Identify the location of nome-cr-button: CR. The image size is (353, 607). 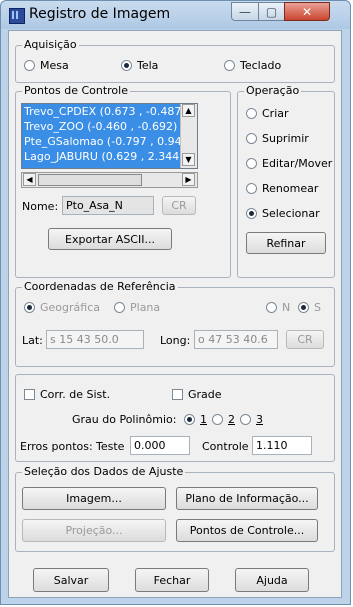
(179, 205).